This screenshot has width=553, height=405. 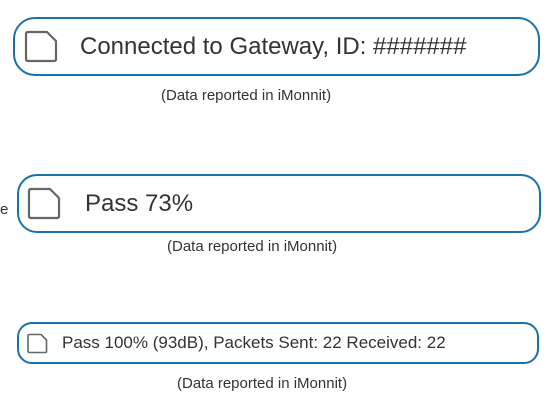 I want to click on caption-1: (Data reported in iMonnit), so click(x=246, y=95).